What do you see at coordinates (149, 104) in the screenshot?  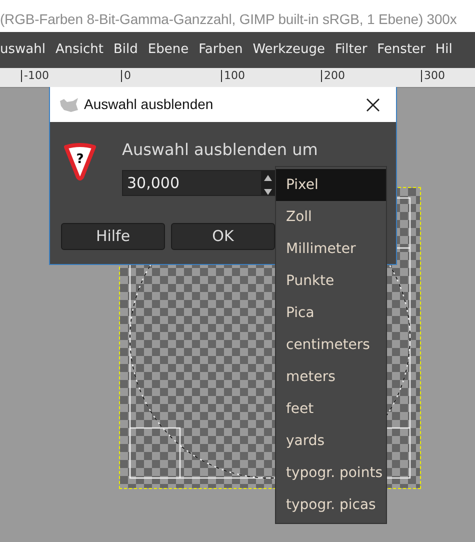 I see `dialog-title: Auswahl ausblenden` at bounding box center [149, 104].